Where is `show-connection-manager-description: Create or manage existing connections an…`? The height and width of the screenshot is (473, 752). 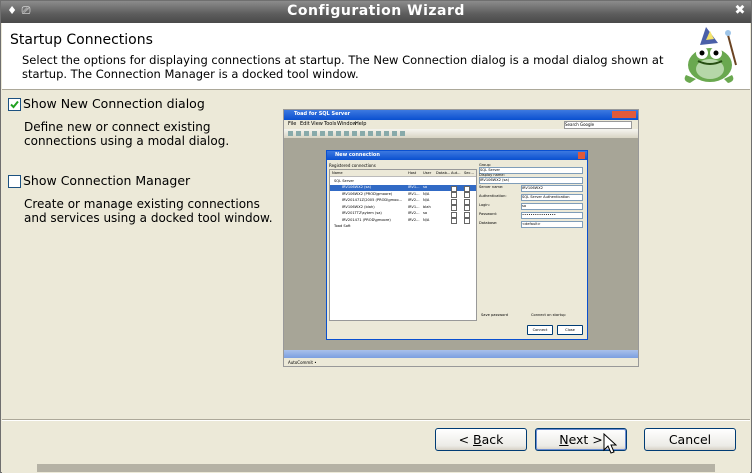
show-connection-manager-description: Create or manage existing connections an… is located at coordinates (148, 211).